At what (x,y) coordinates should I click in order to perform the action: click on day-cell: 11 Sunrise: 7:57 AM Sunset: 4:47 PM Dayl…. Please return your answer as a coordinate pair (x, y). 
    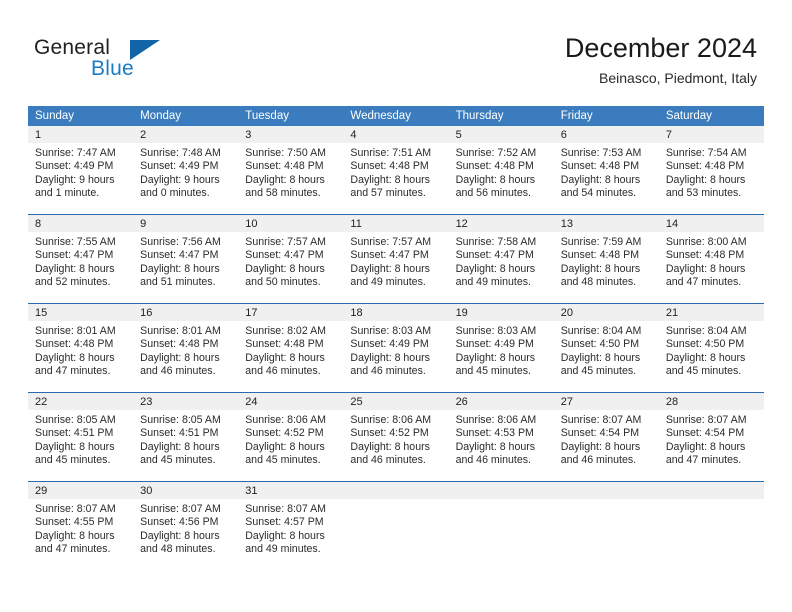
    Looking at the image, I should click on (396, 259).